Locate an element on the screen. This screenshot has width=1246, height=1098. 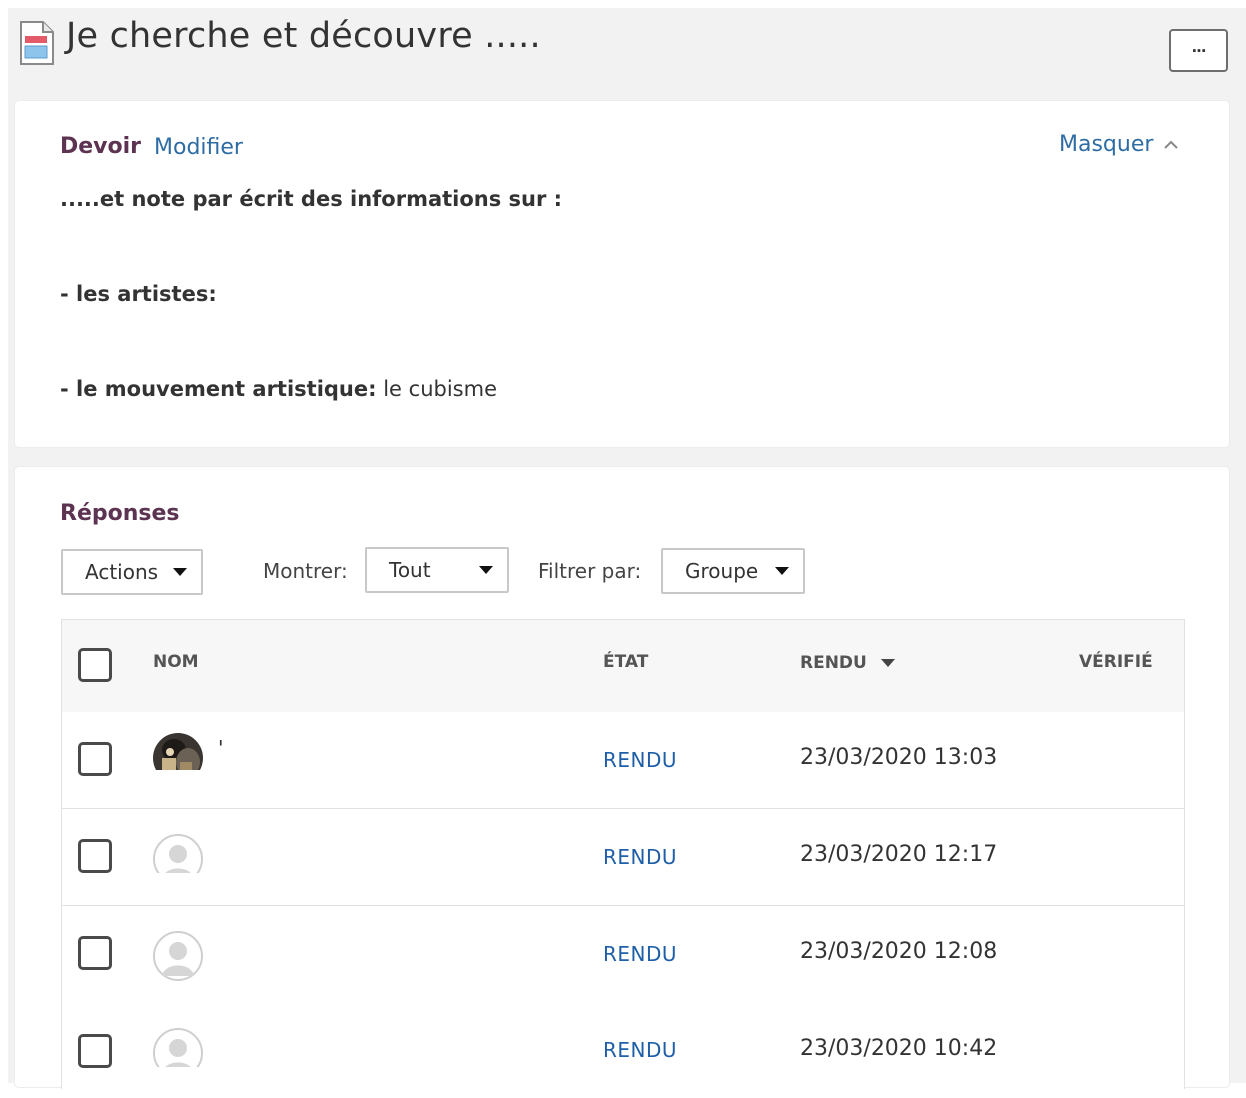
table-row: RENDU 23/03/2020 12:08 is located at coordinates (623, 954).